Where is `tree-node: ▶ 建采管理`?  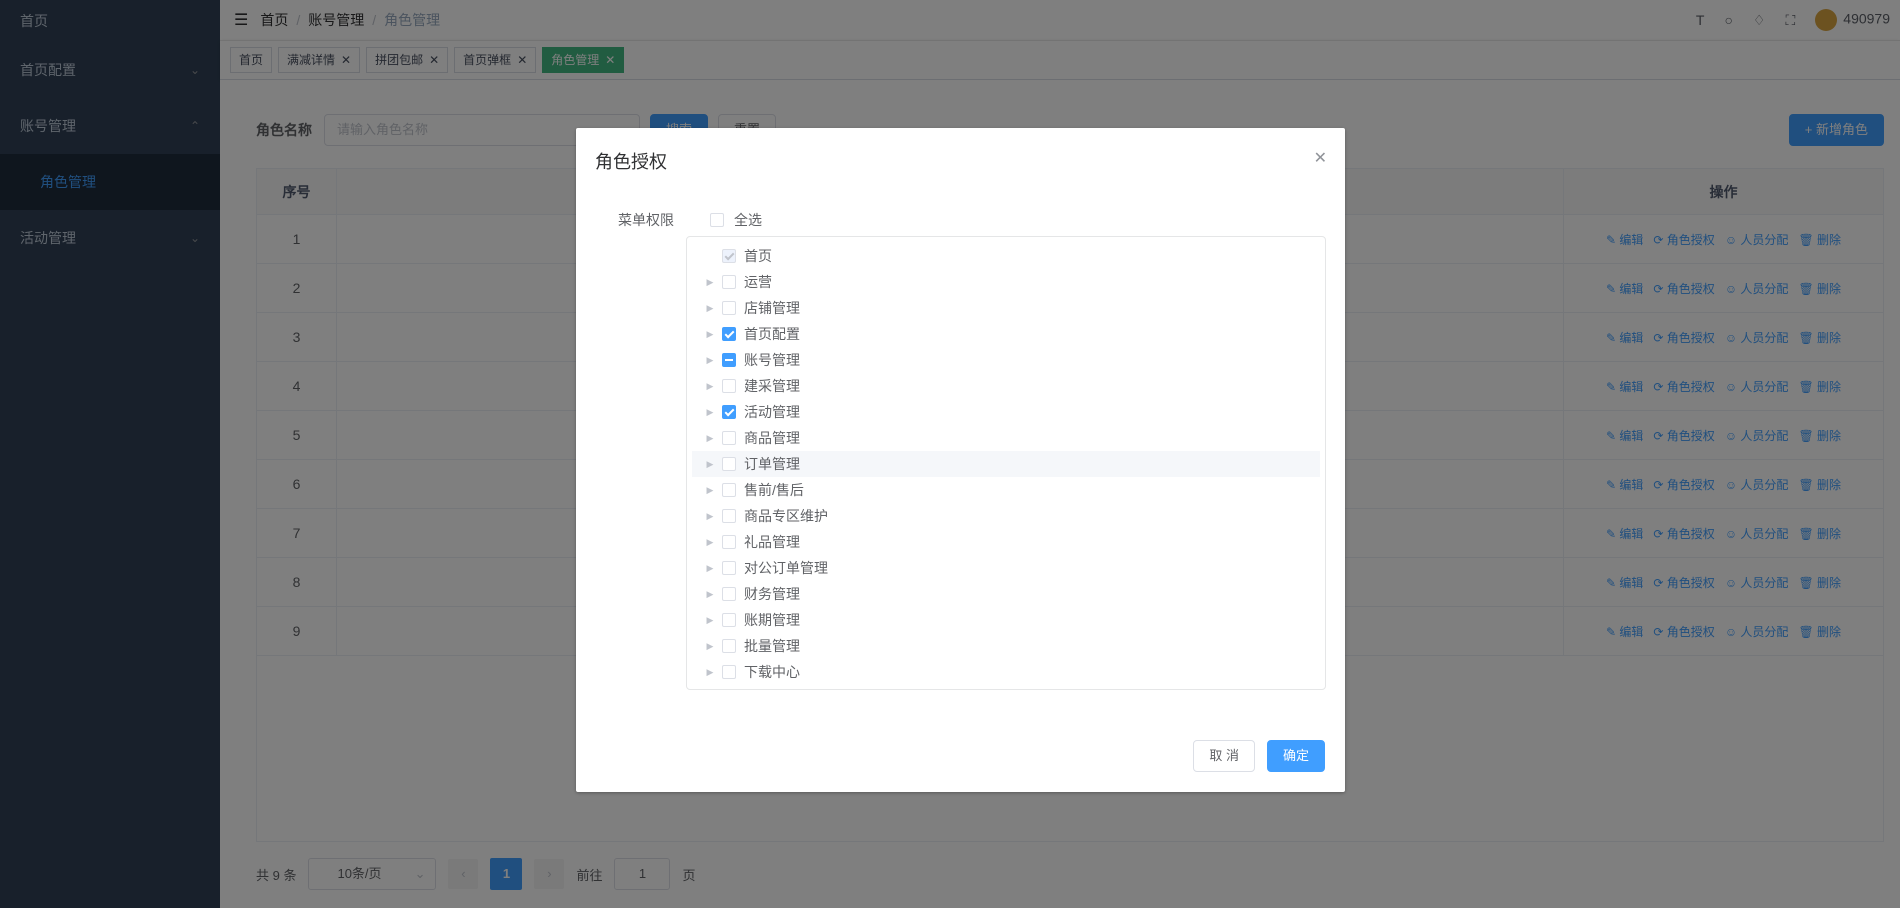
tree-node: ▶ 建采管理 is located at coordinates (1006, 386).